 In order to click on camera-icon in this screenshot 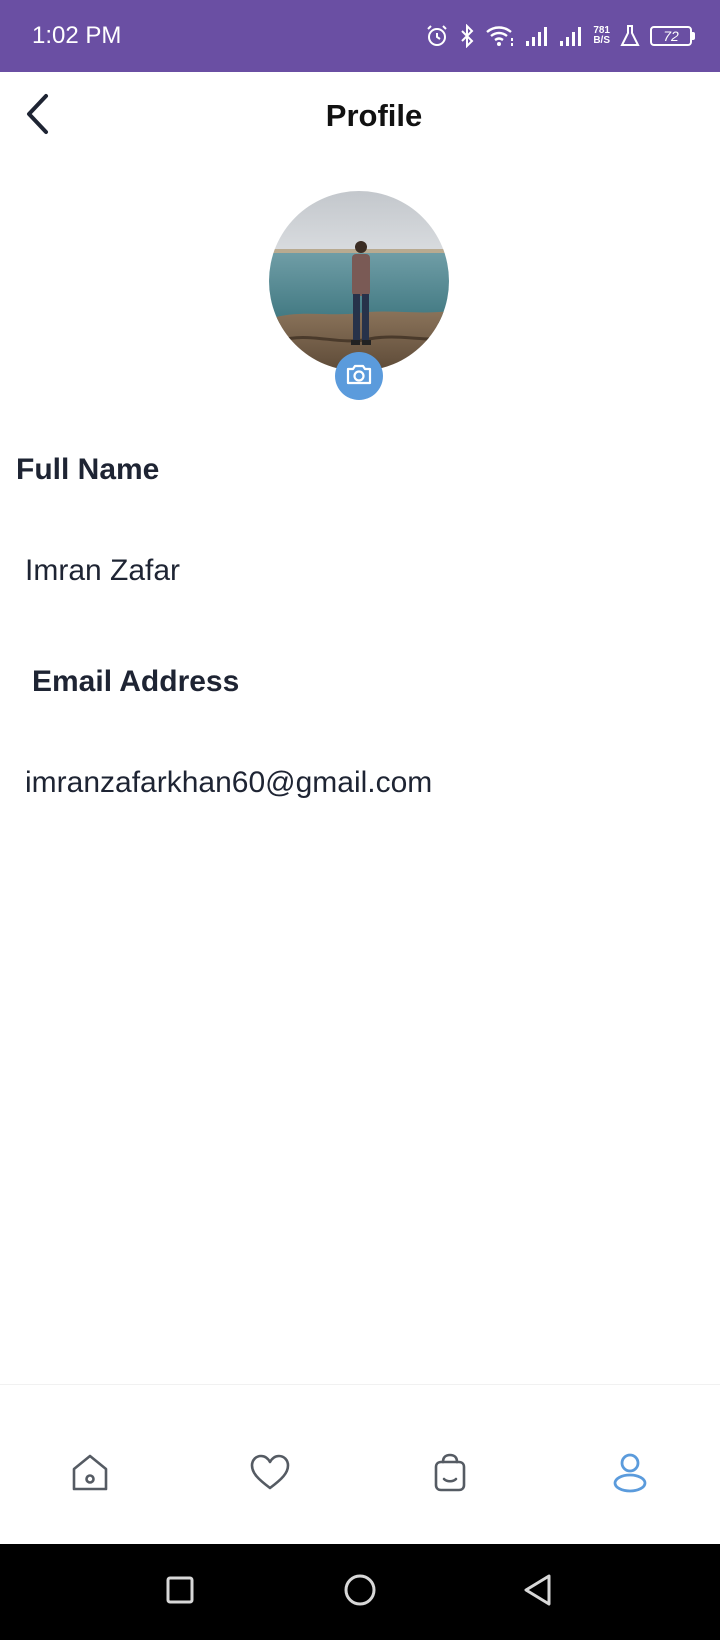, I will do `click(359, 376)`.